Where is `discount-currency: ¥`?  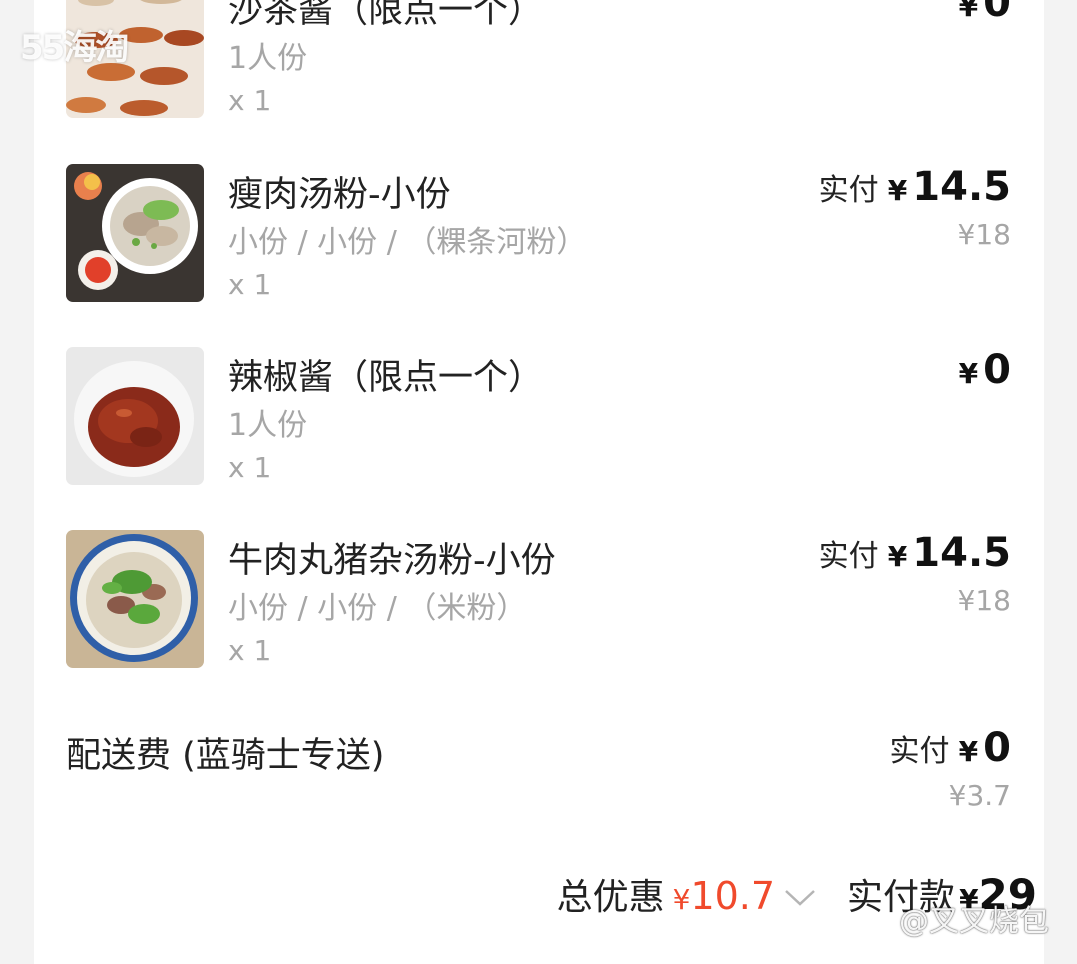
discount-currency: ¥ is located at coordinates (681, 899).